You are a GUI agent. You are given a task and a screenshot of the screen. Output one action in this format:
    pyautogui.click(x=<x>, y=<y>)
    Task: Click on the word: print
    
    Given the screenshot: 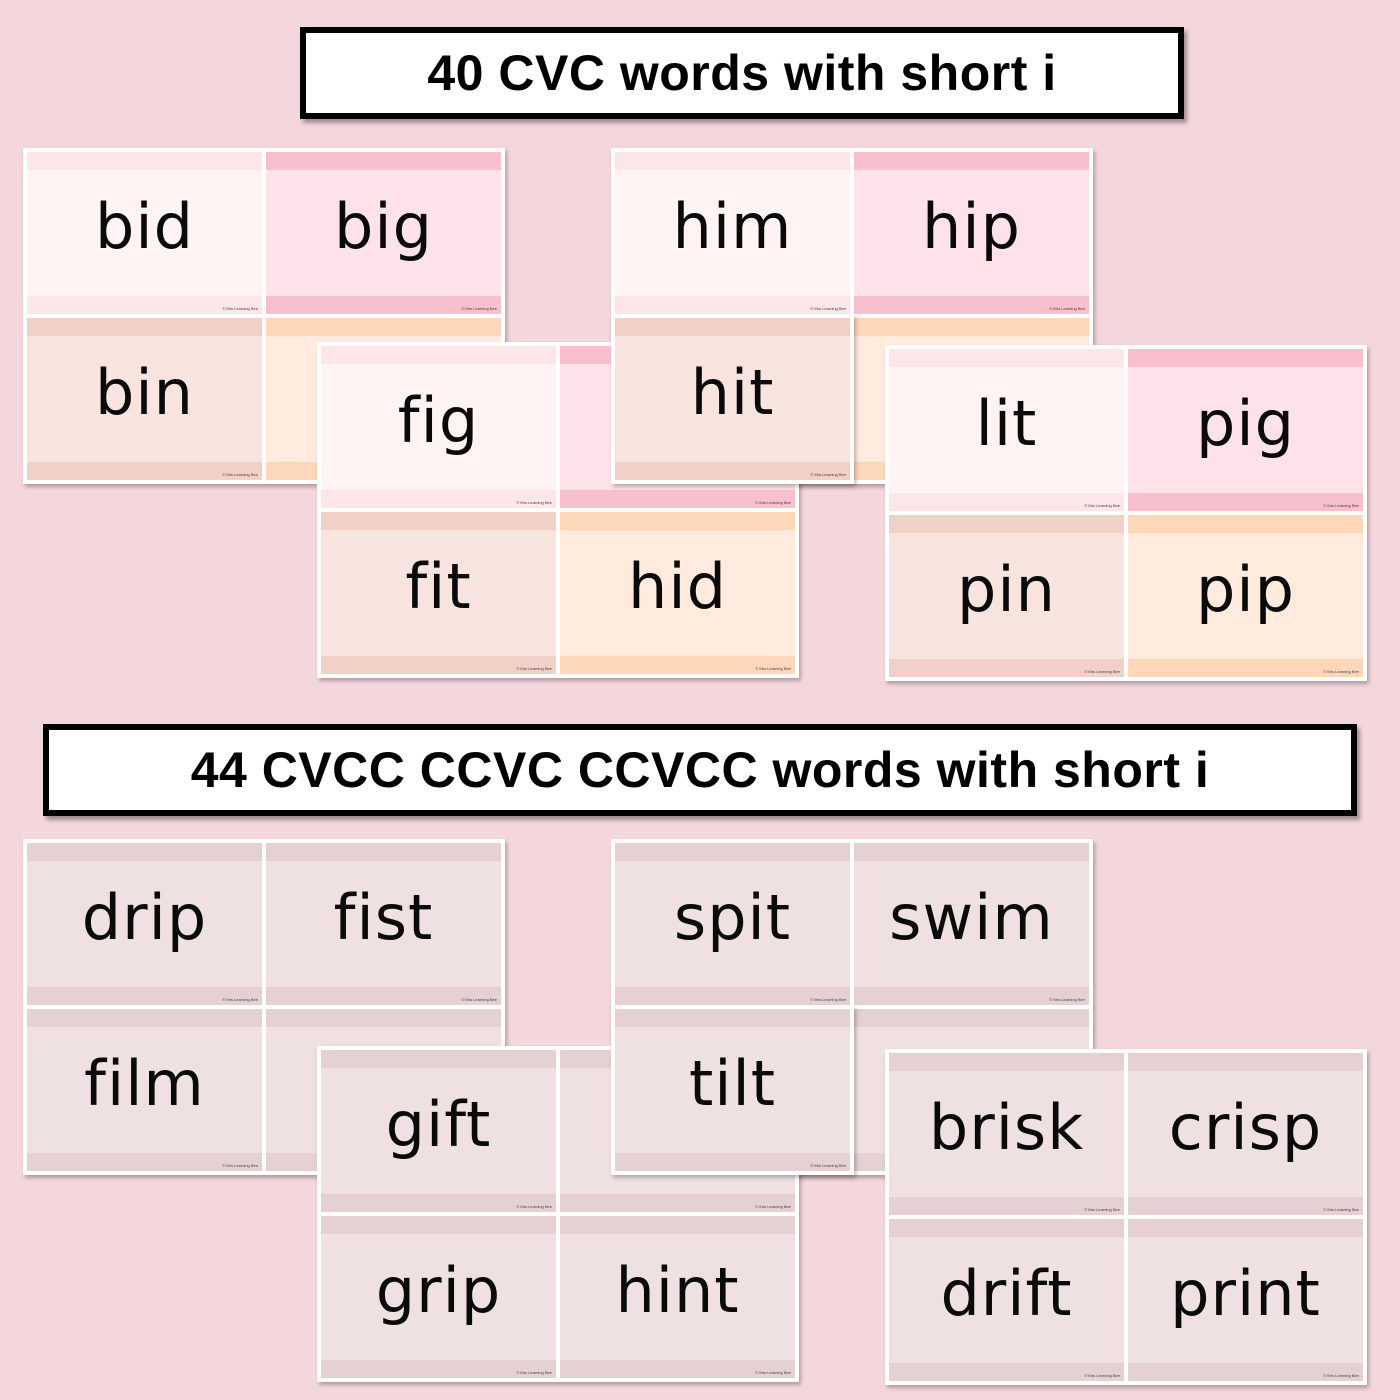 What is the action you would take?
    pyautogui.click(x=1245, y=1293)
    